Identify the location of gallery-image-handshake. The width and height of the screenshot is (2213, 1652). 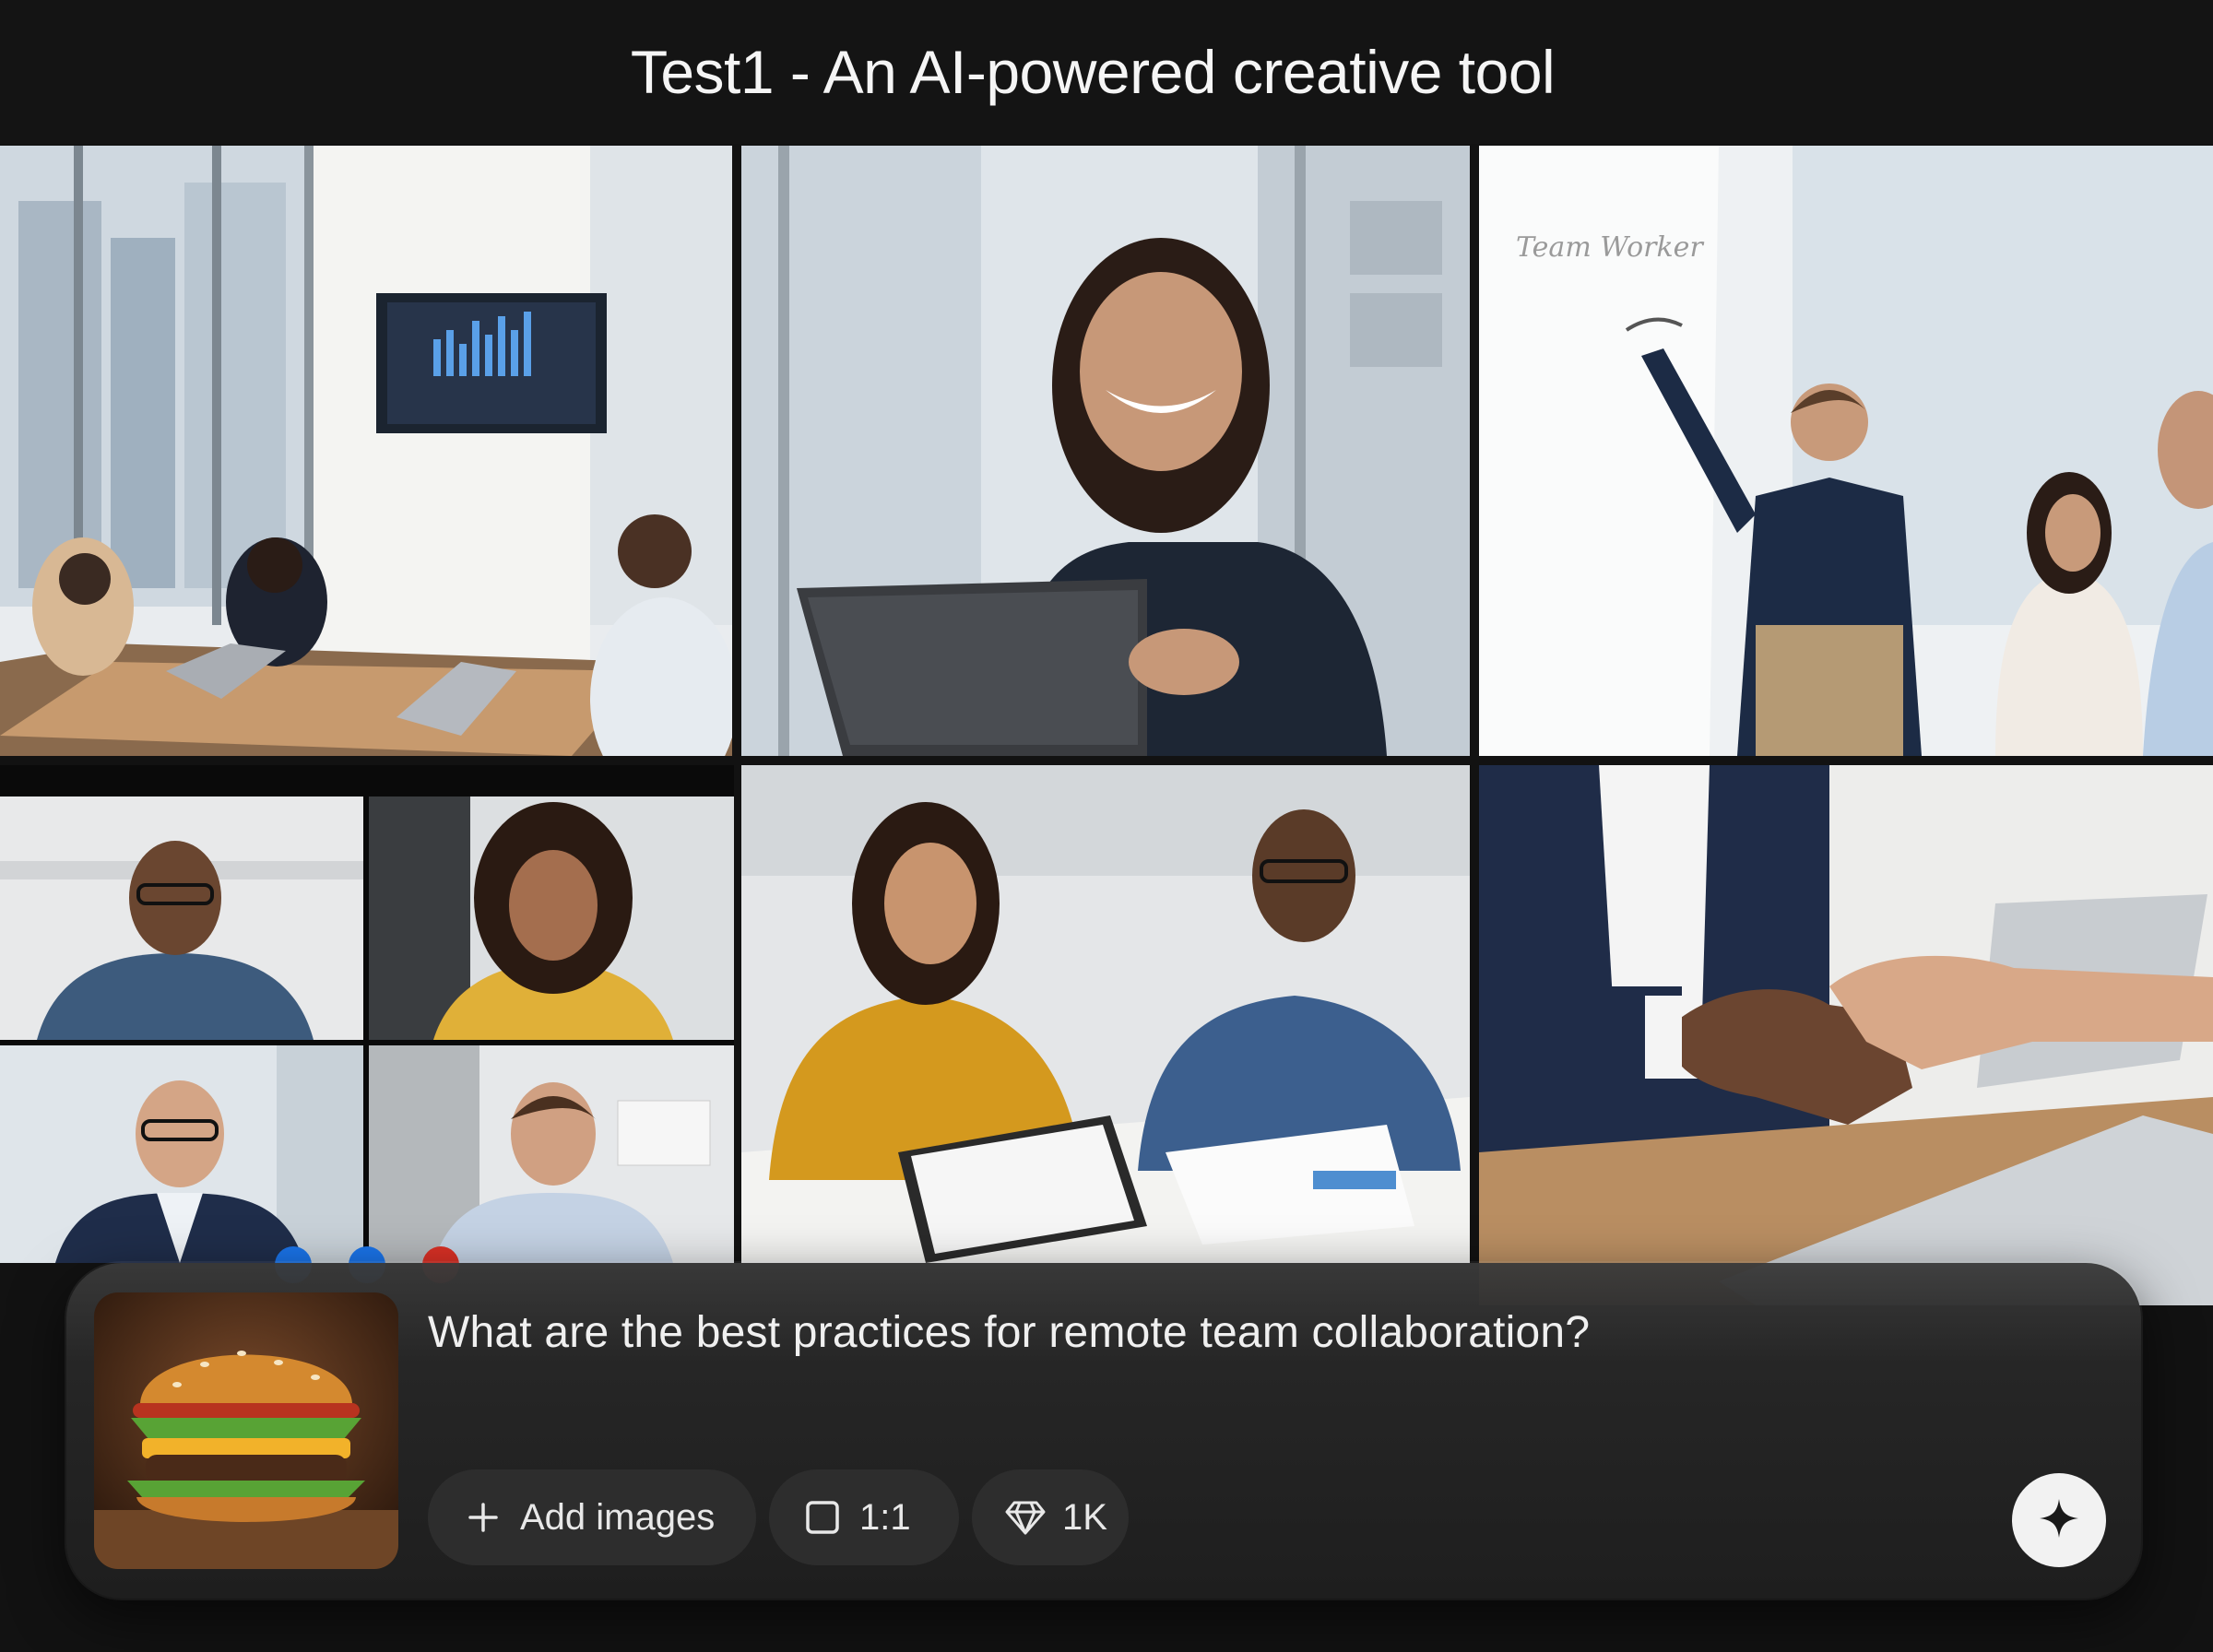
(1846, 1035).